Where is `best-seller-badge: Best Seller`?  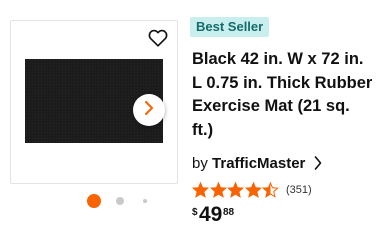 best-seller-badge: Best Seller is located at coordinates (230, 27).